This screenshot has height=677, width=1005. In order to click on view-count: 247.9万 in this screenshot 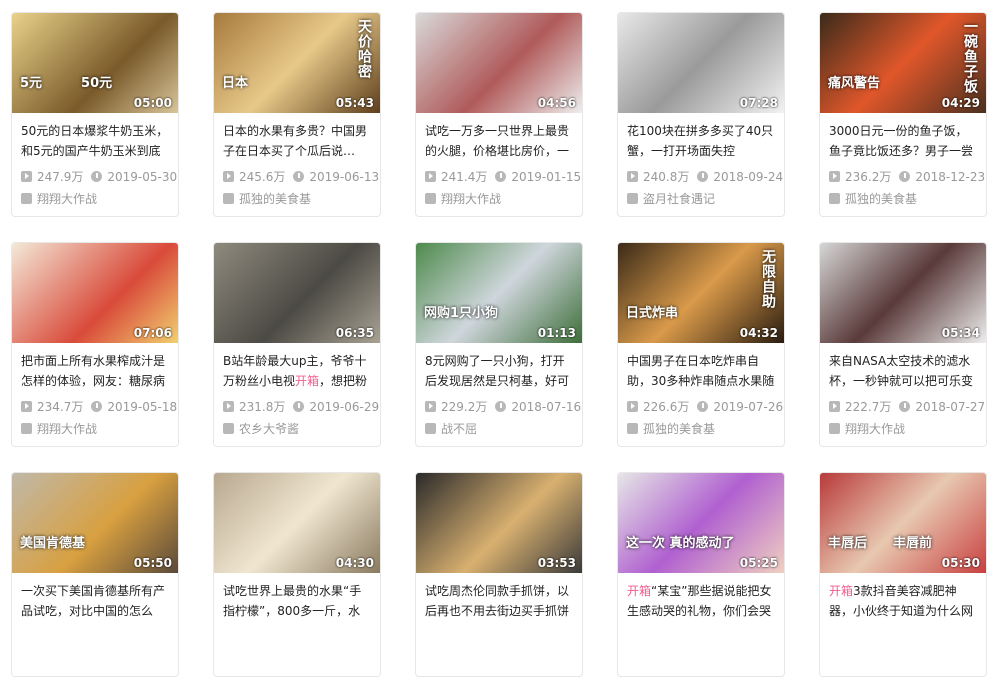, I will do `click(60, 177)`.